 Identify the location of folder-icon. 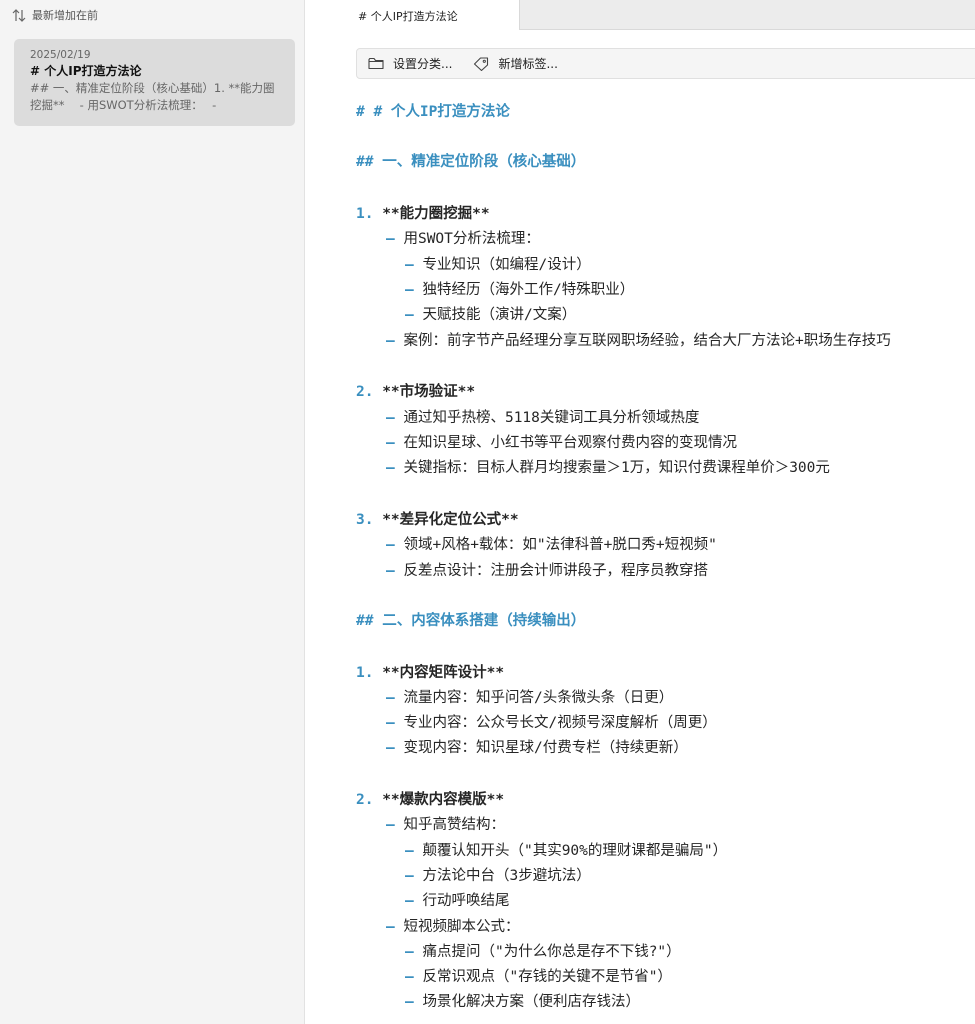
(376, 63).